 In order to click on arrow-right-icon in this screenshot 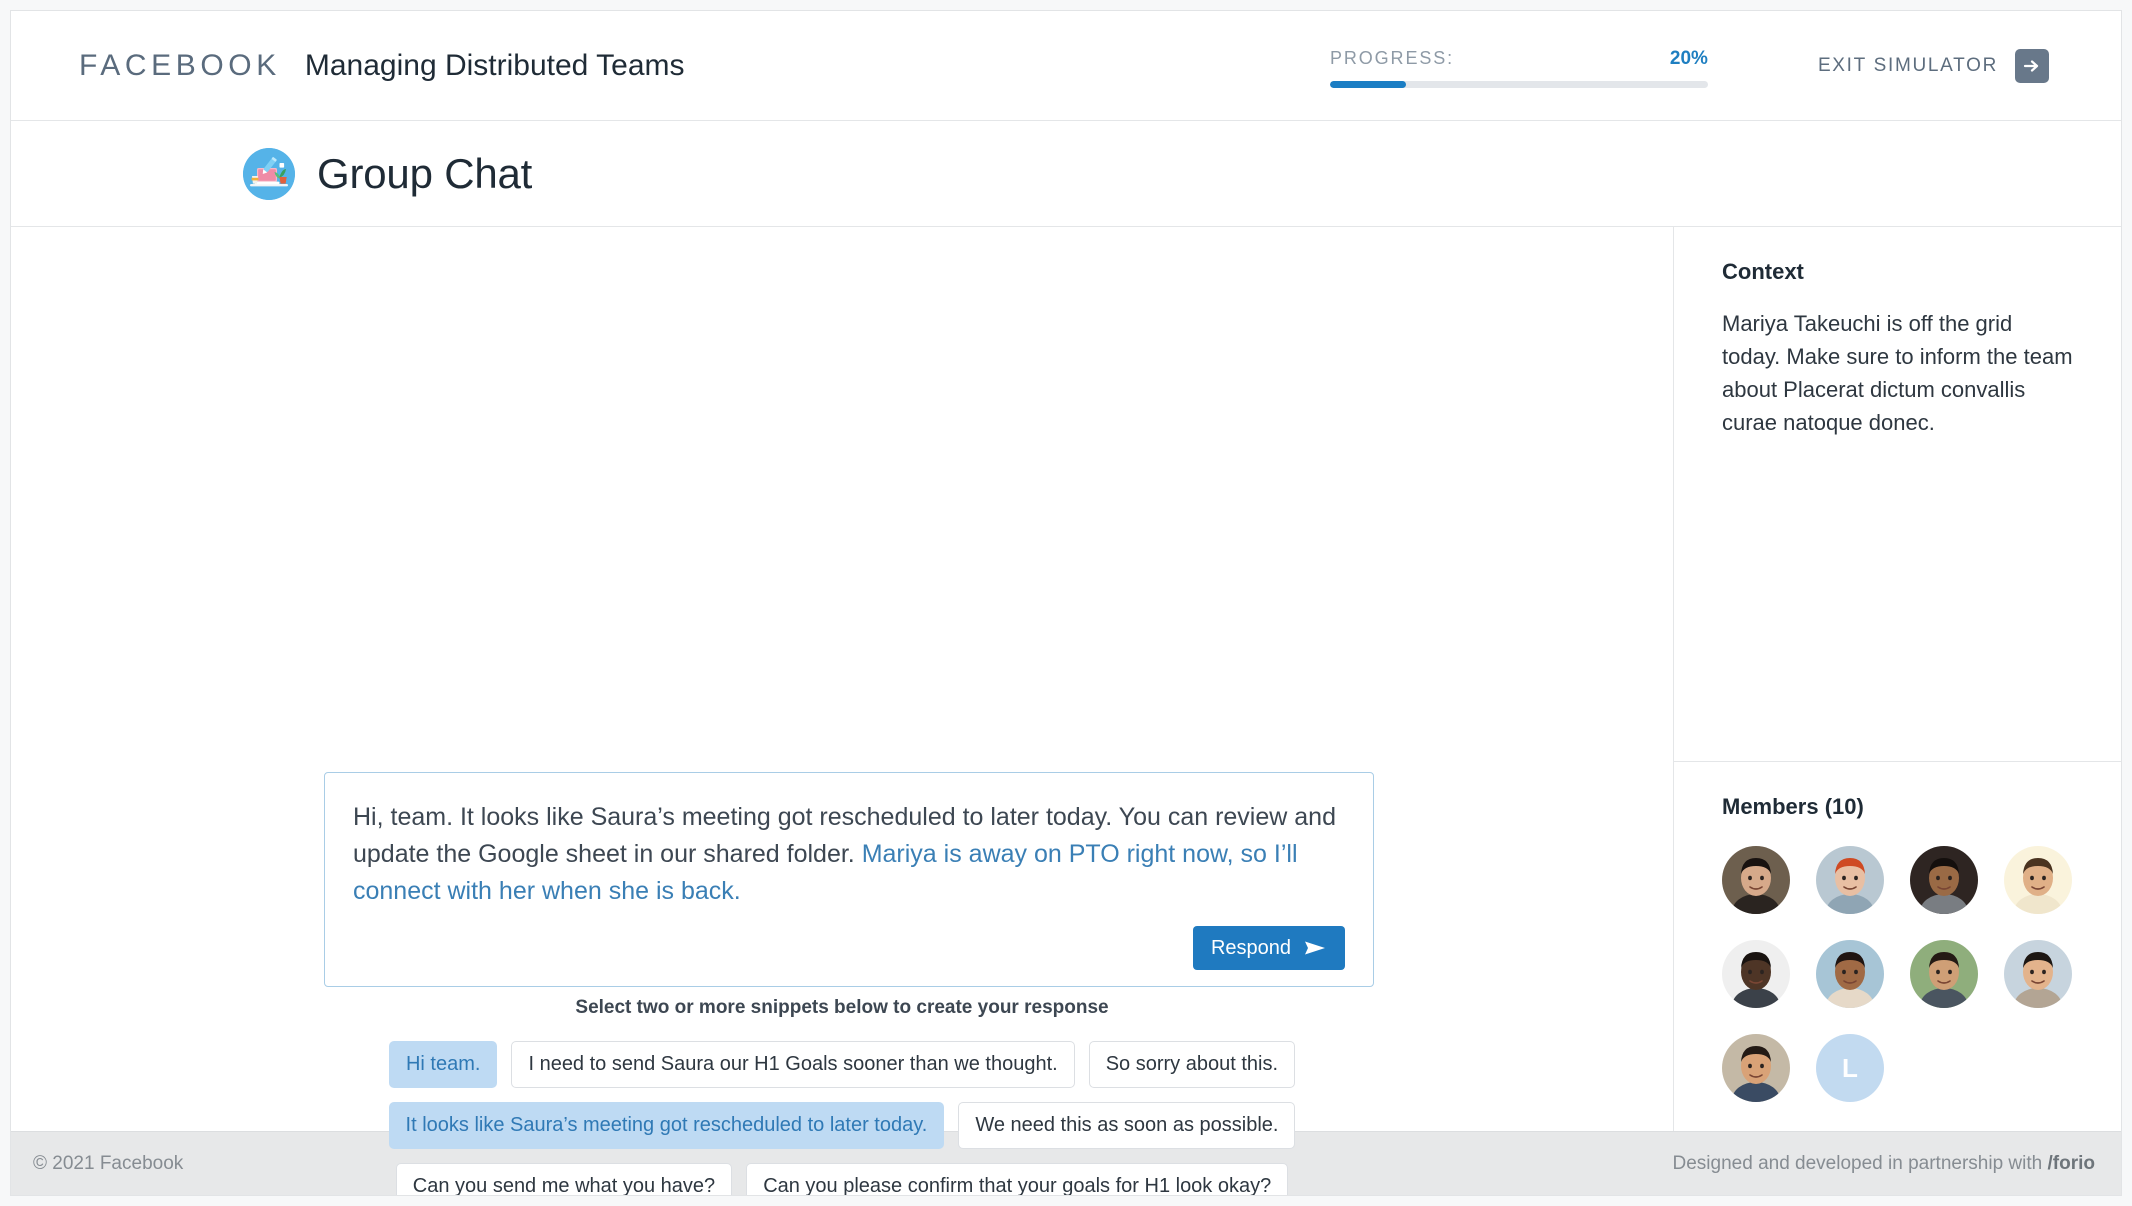, I will do `click(2032, 65)`.